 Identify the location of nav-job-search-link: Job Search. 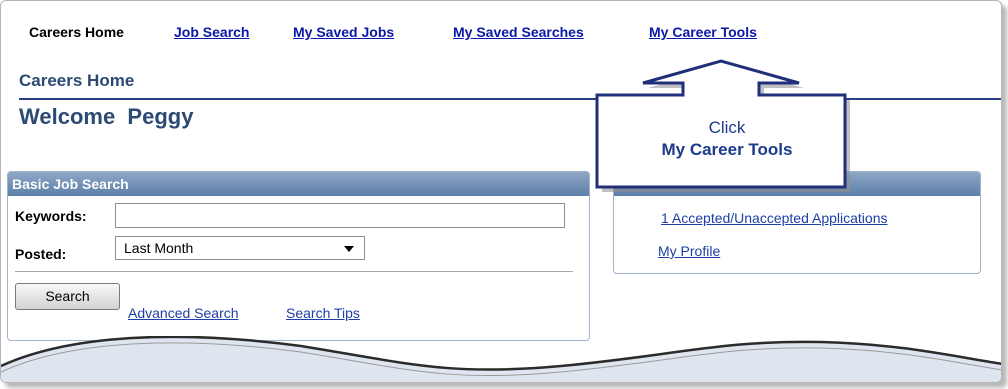
(211, 32).